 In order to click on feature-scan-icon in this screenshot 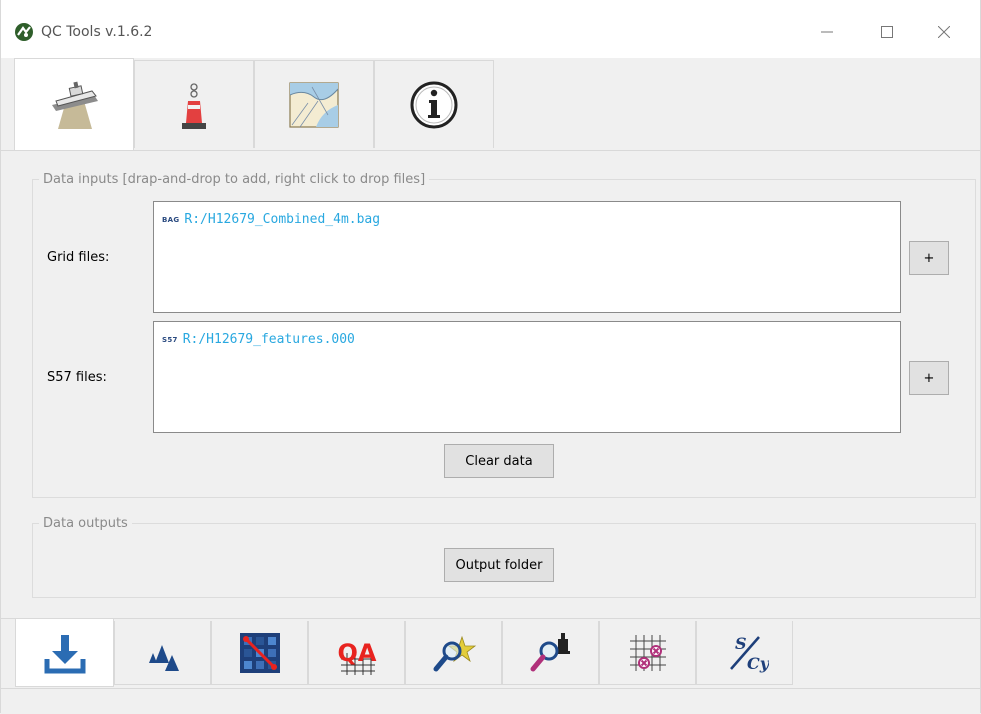, I will do `click(454, 653)`.